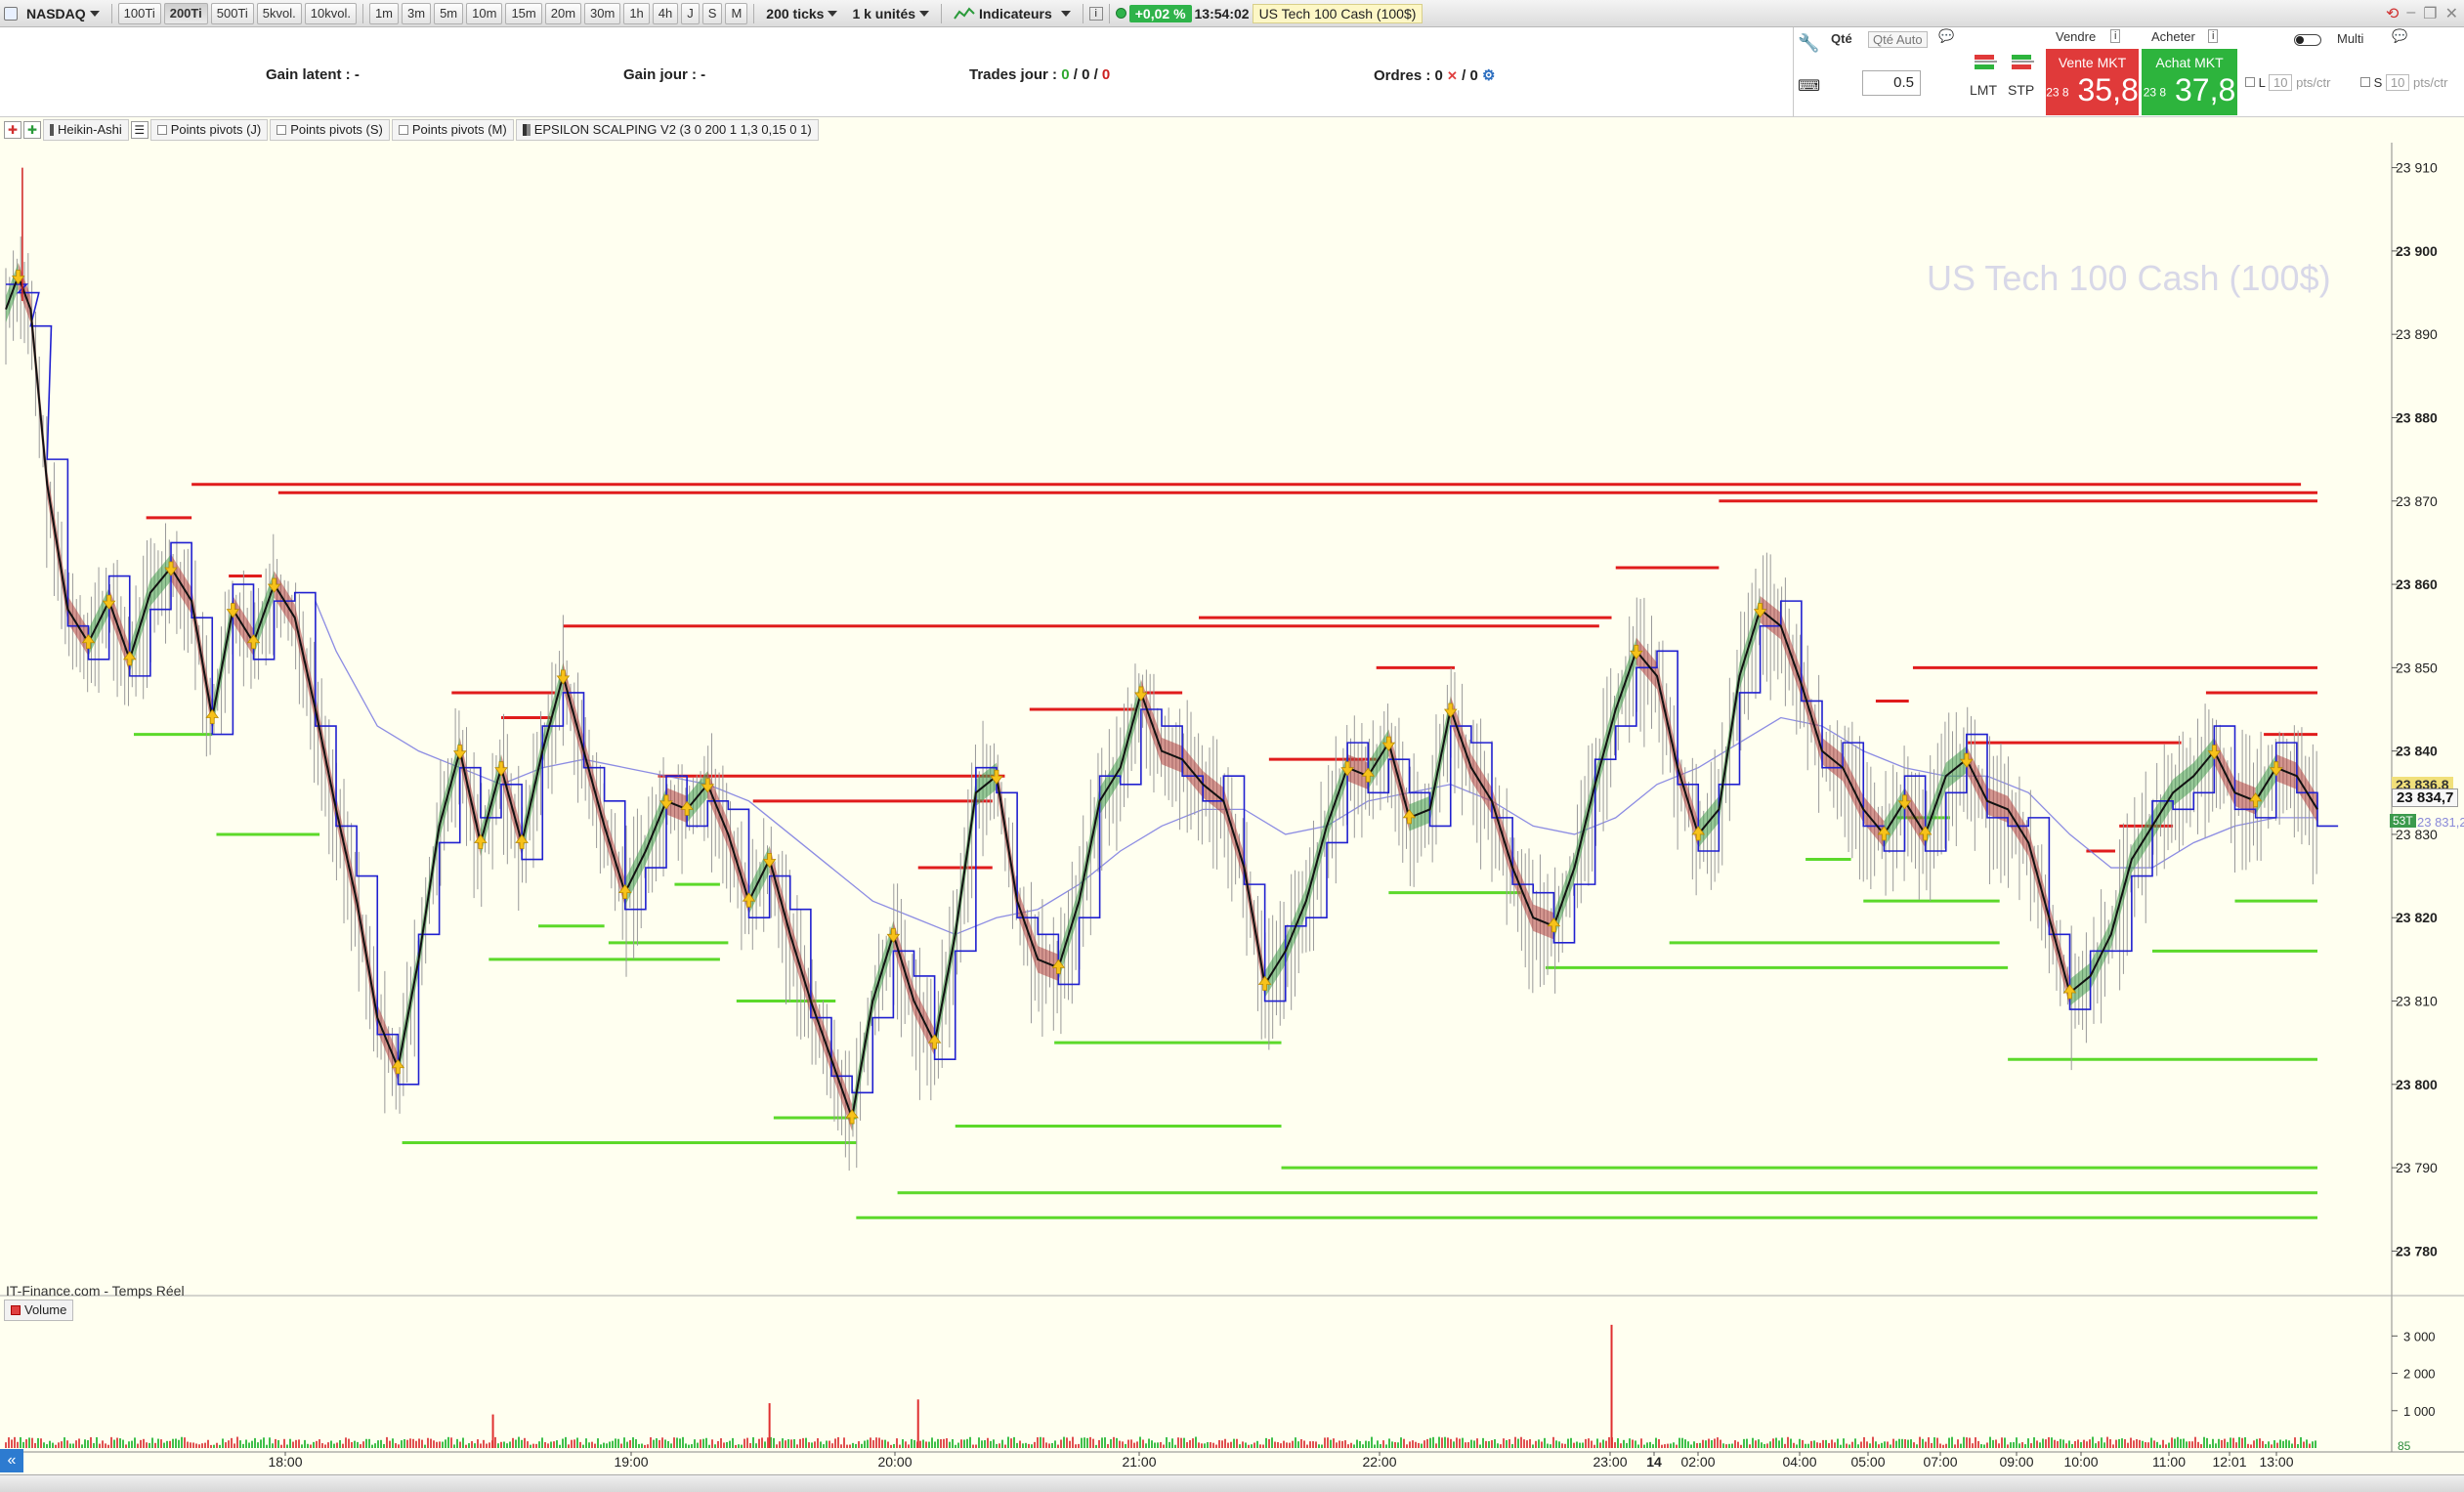  I want to click on indicator-label: Points pivots (S), so click(336, 129).